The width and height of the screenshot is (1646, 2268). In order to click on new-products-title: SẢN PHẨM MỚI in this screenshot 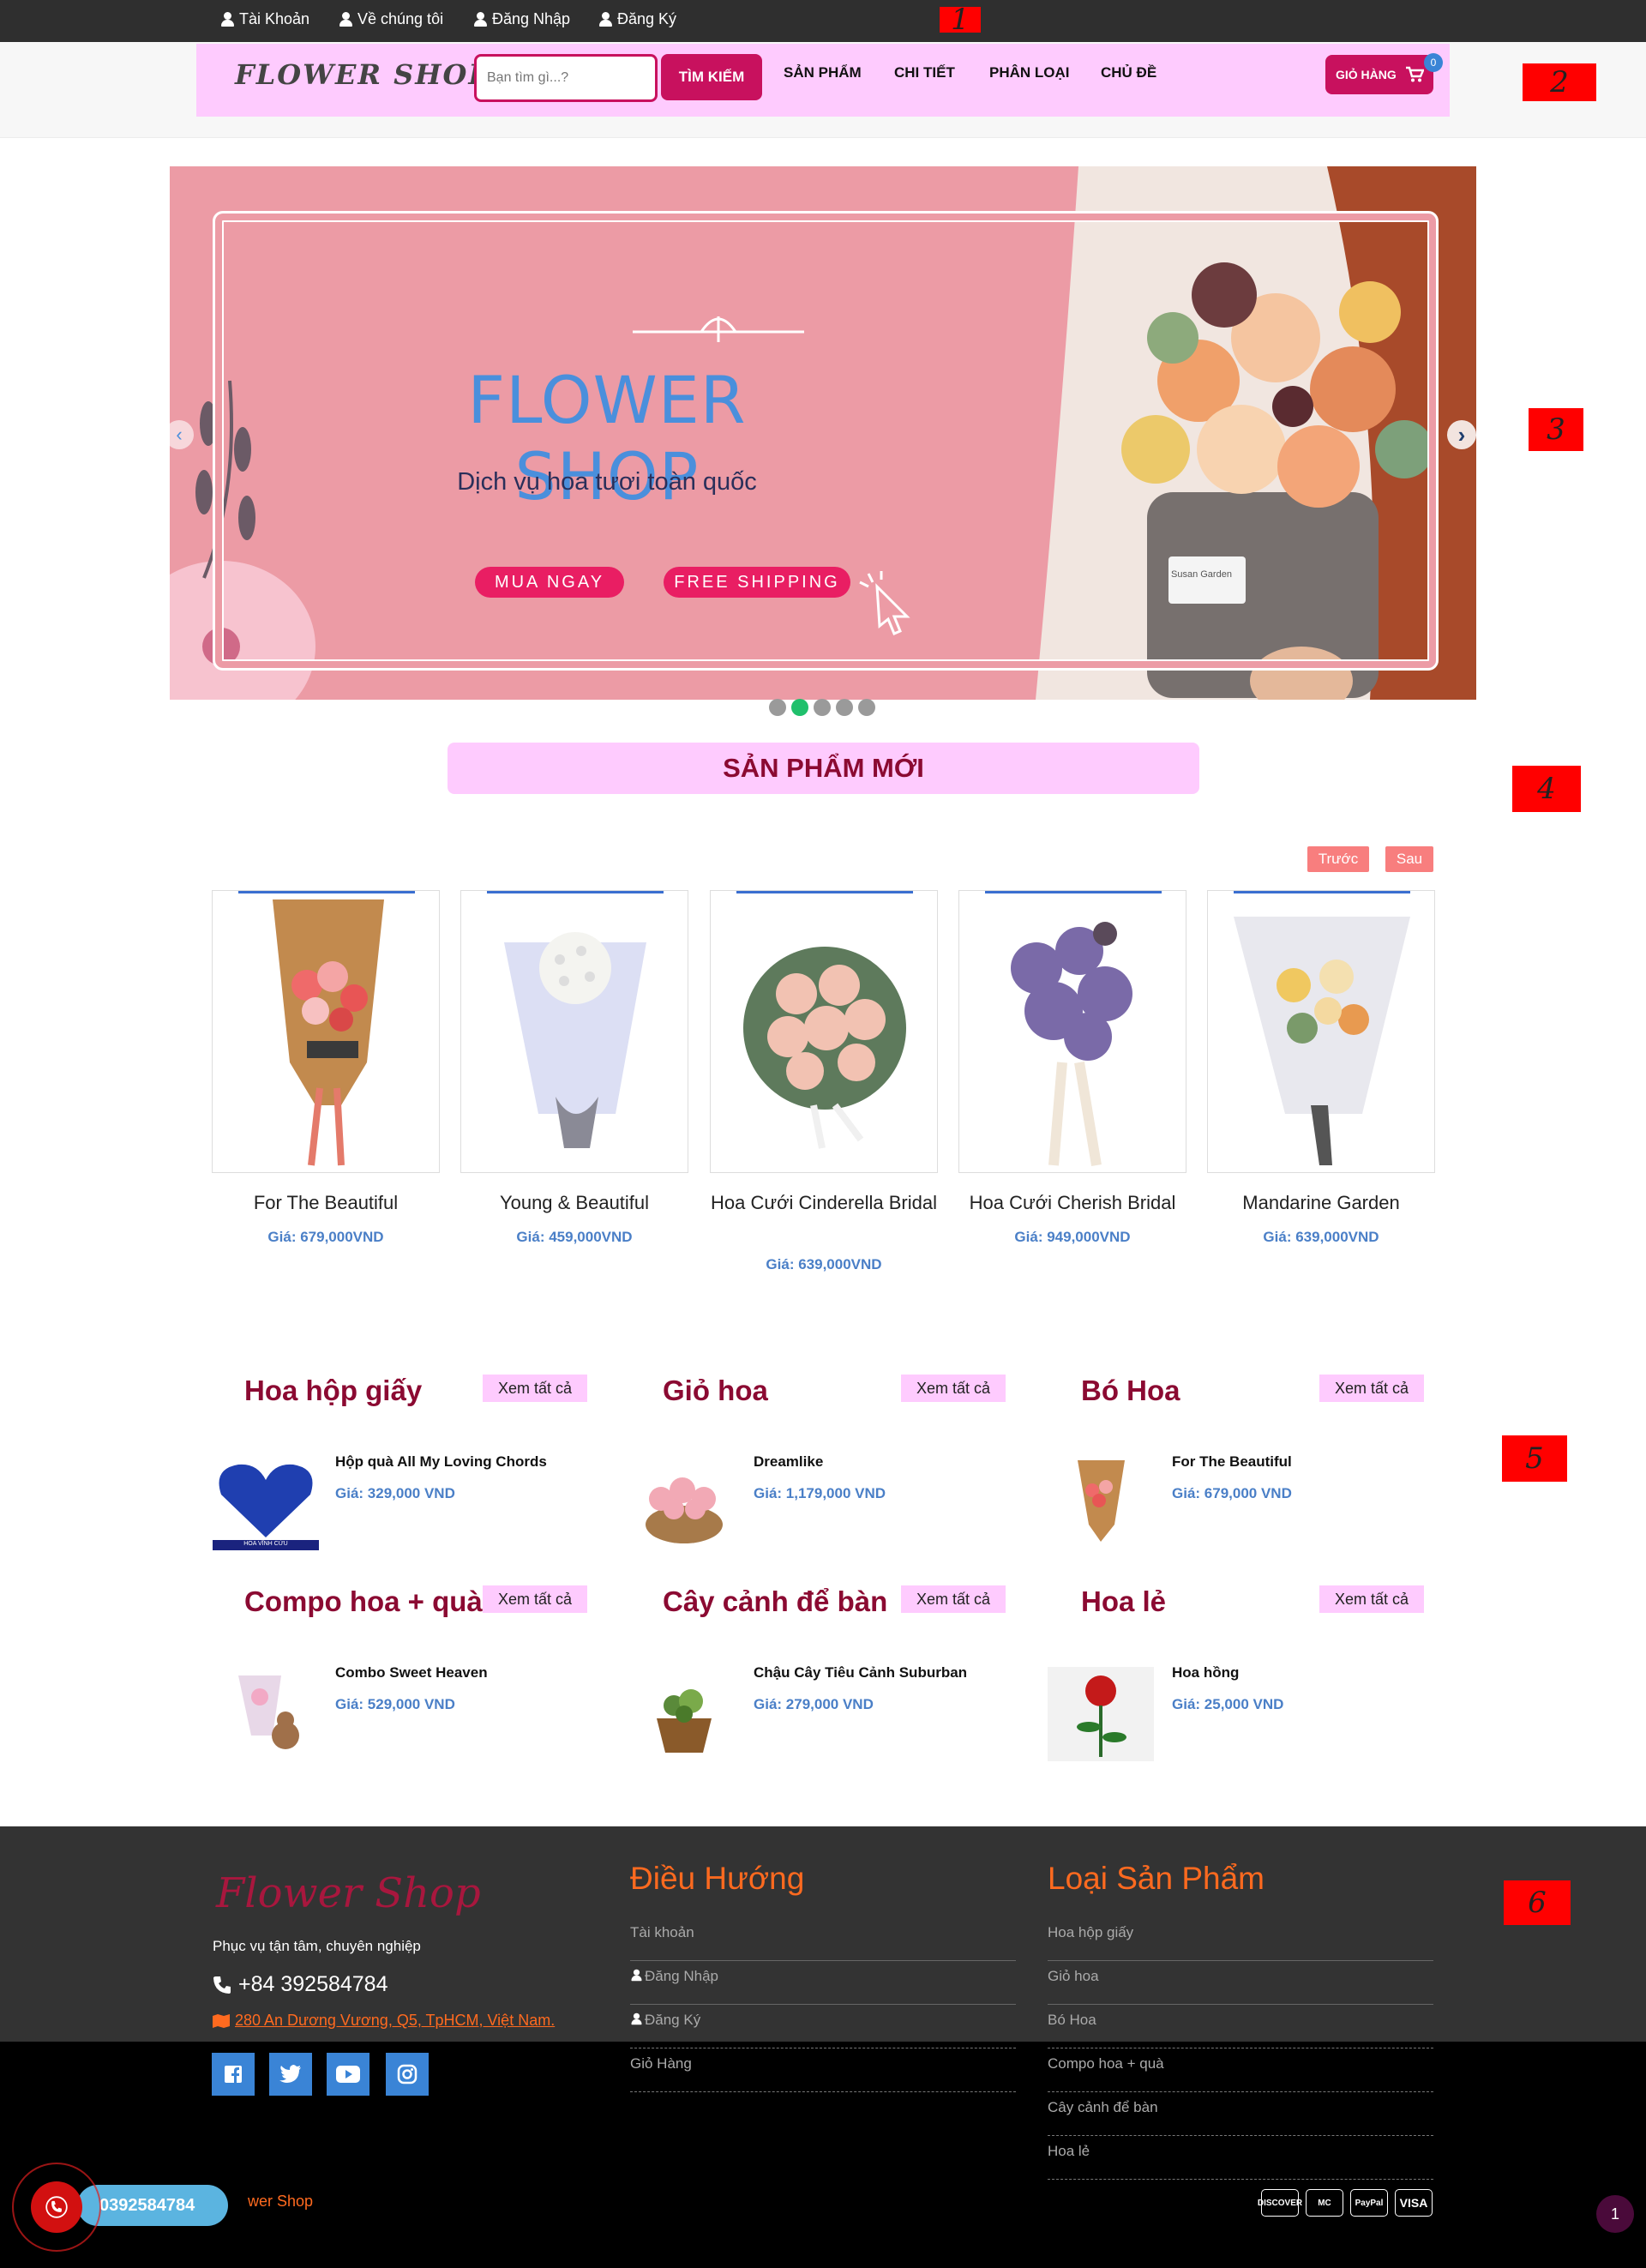, I will do `click(823, 768)`.